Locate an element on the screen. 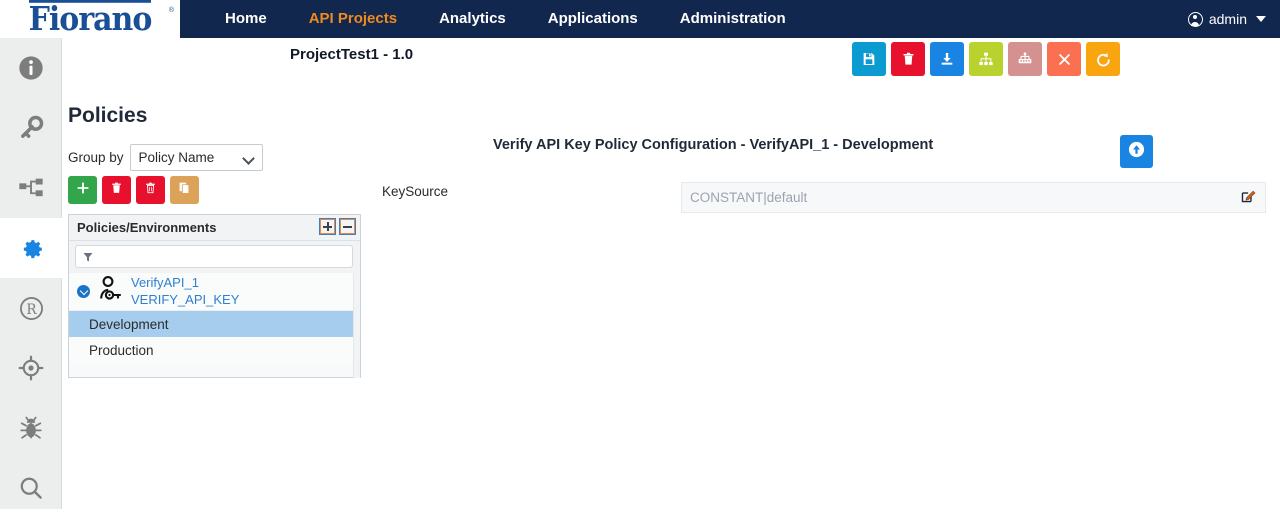 Image resolution: width=1280 pixels, height=518 pixels. nav-item-api-projects: API Projects is located at coordinates (353, 19).